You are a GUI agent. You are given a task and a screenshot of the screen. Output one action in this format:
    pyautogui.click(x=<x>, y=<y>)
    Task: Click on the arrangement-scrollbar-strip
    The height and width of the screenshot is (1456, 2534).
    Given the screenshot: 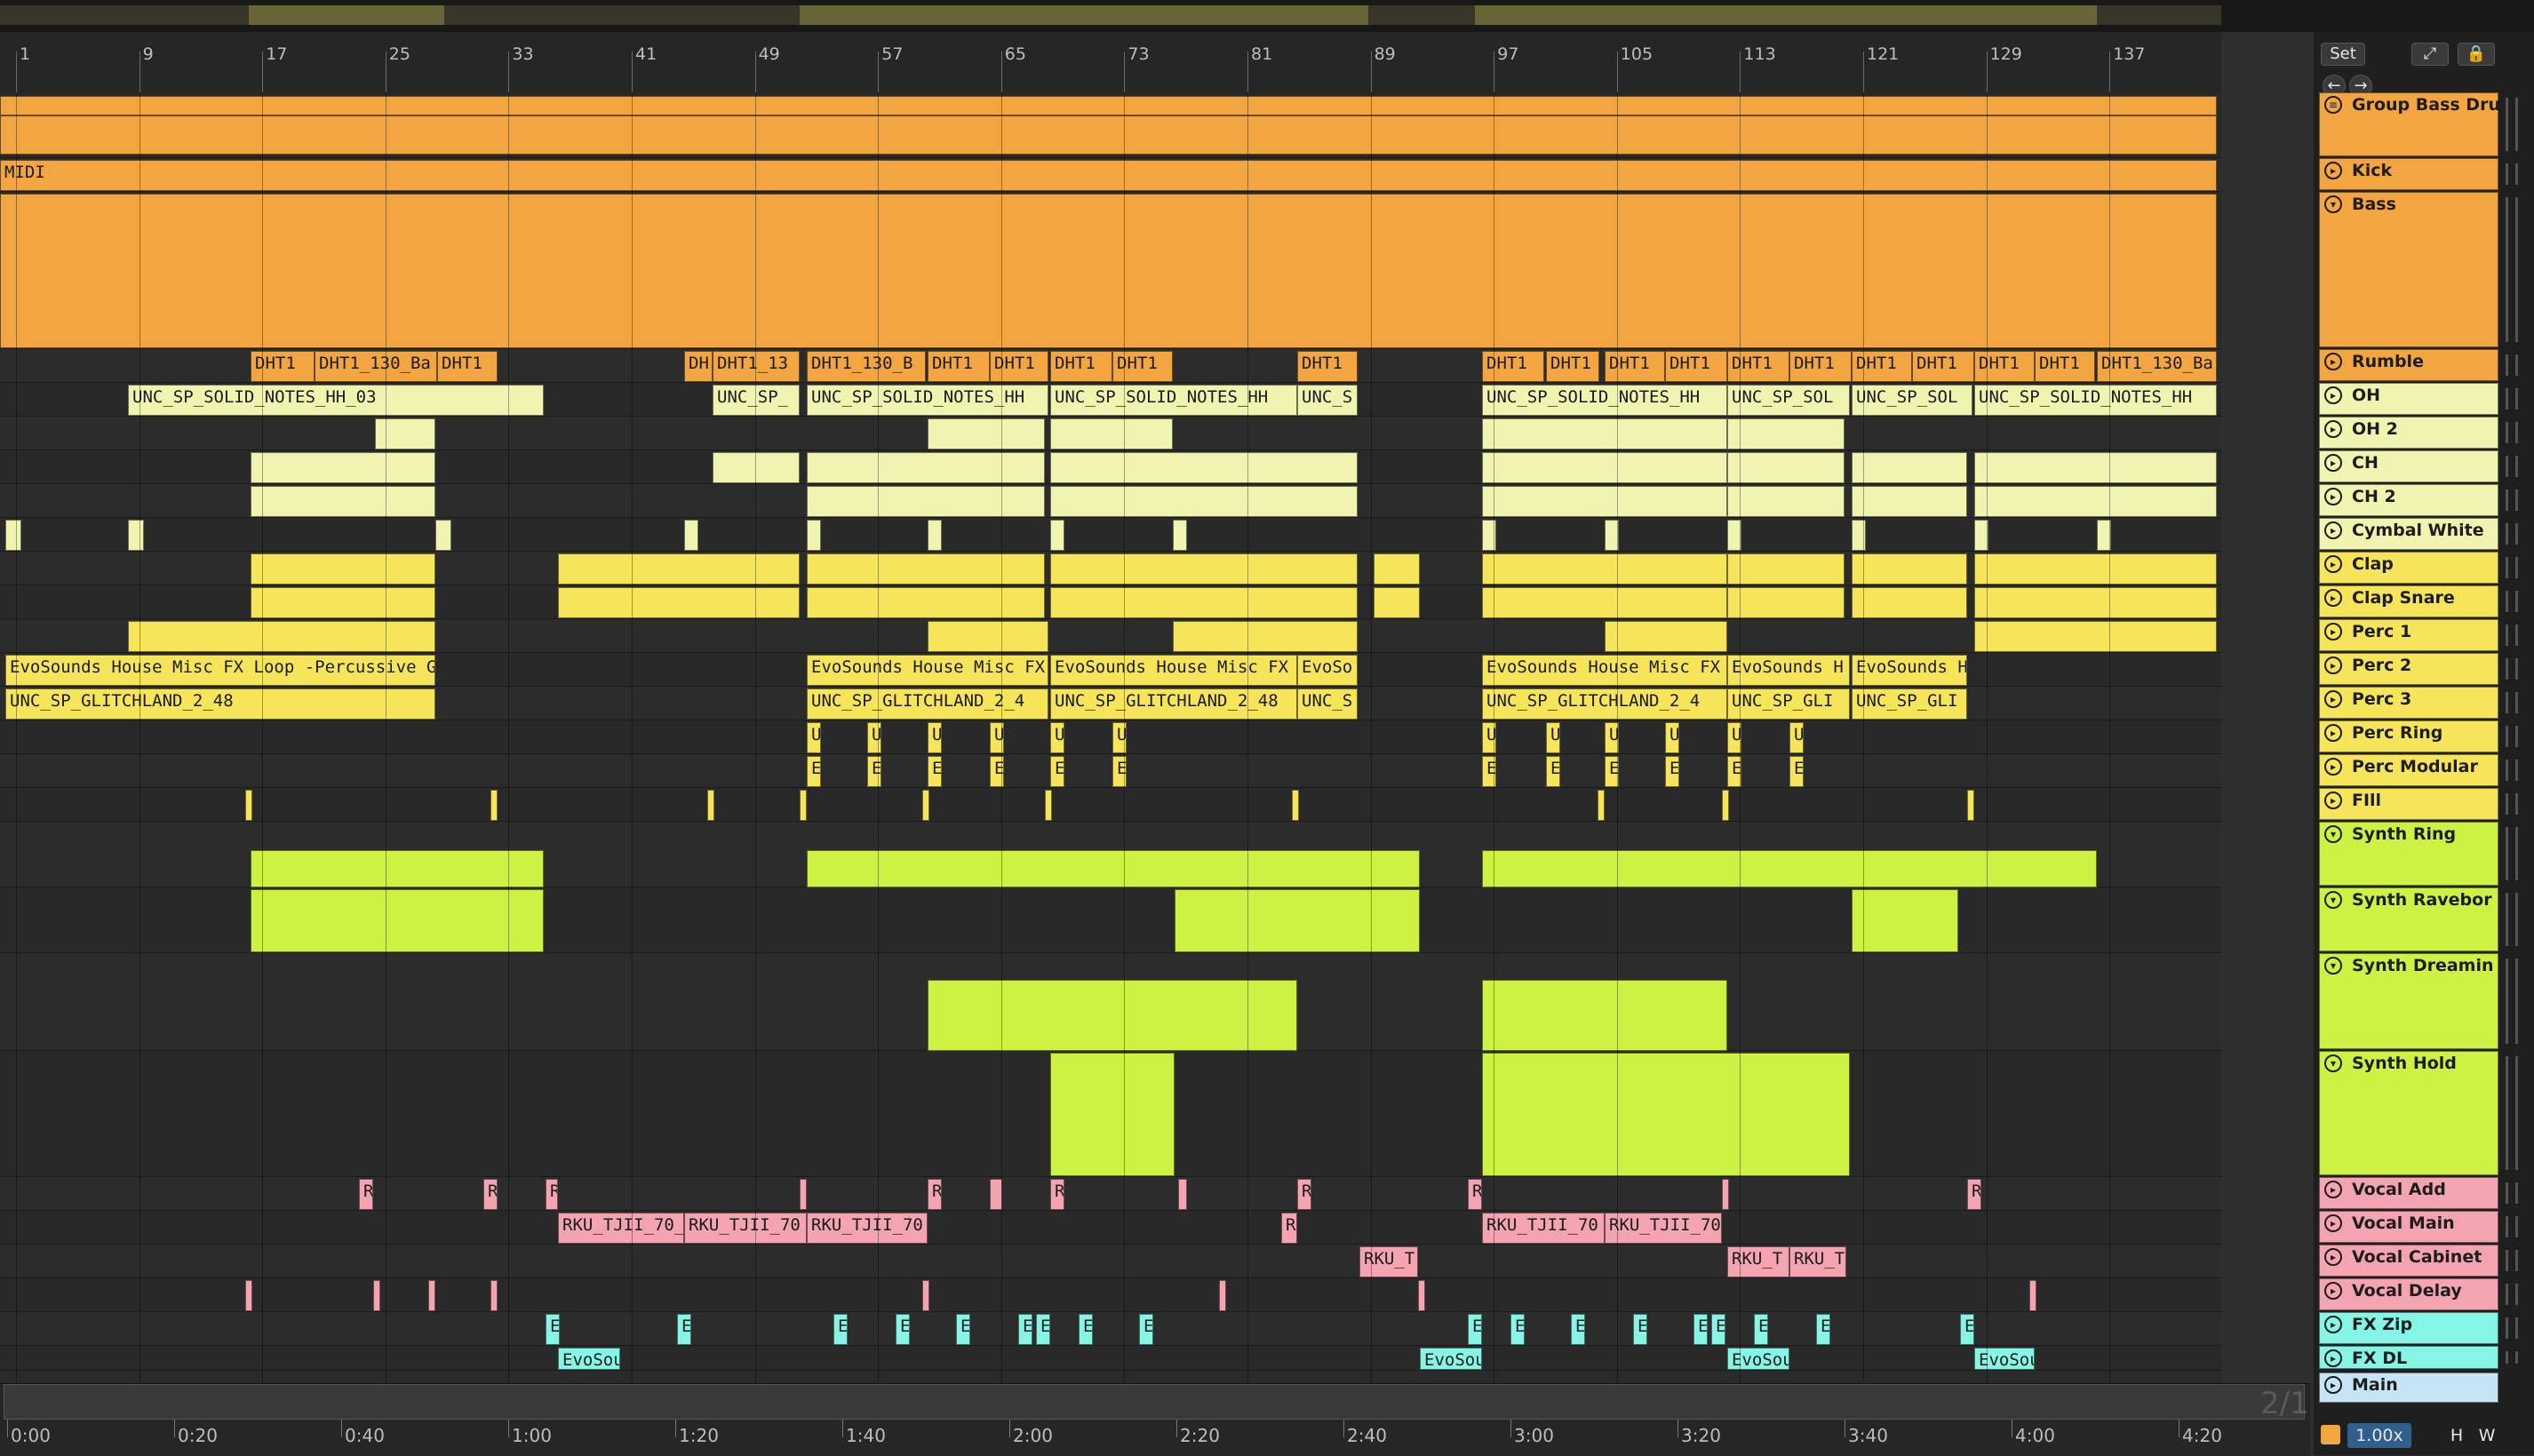 What is the action you would take?
    pyautogui.click(x=2267, y=743)
    